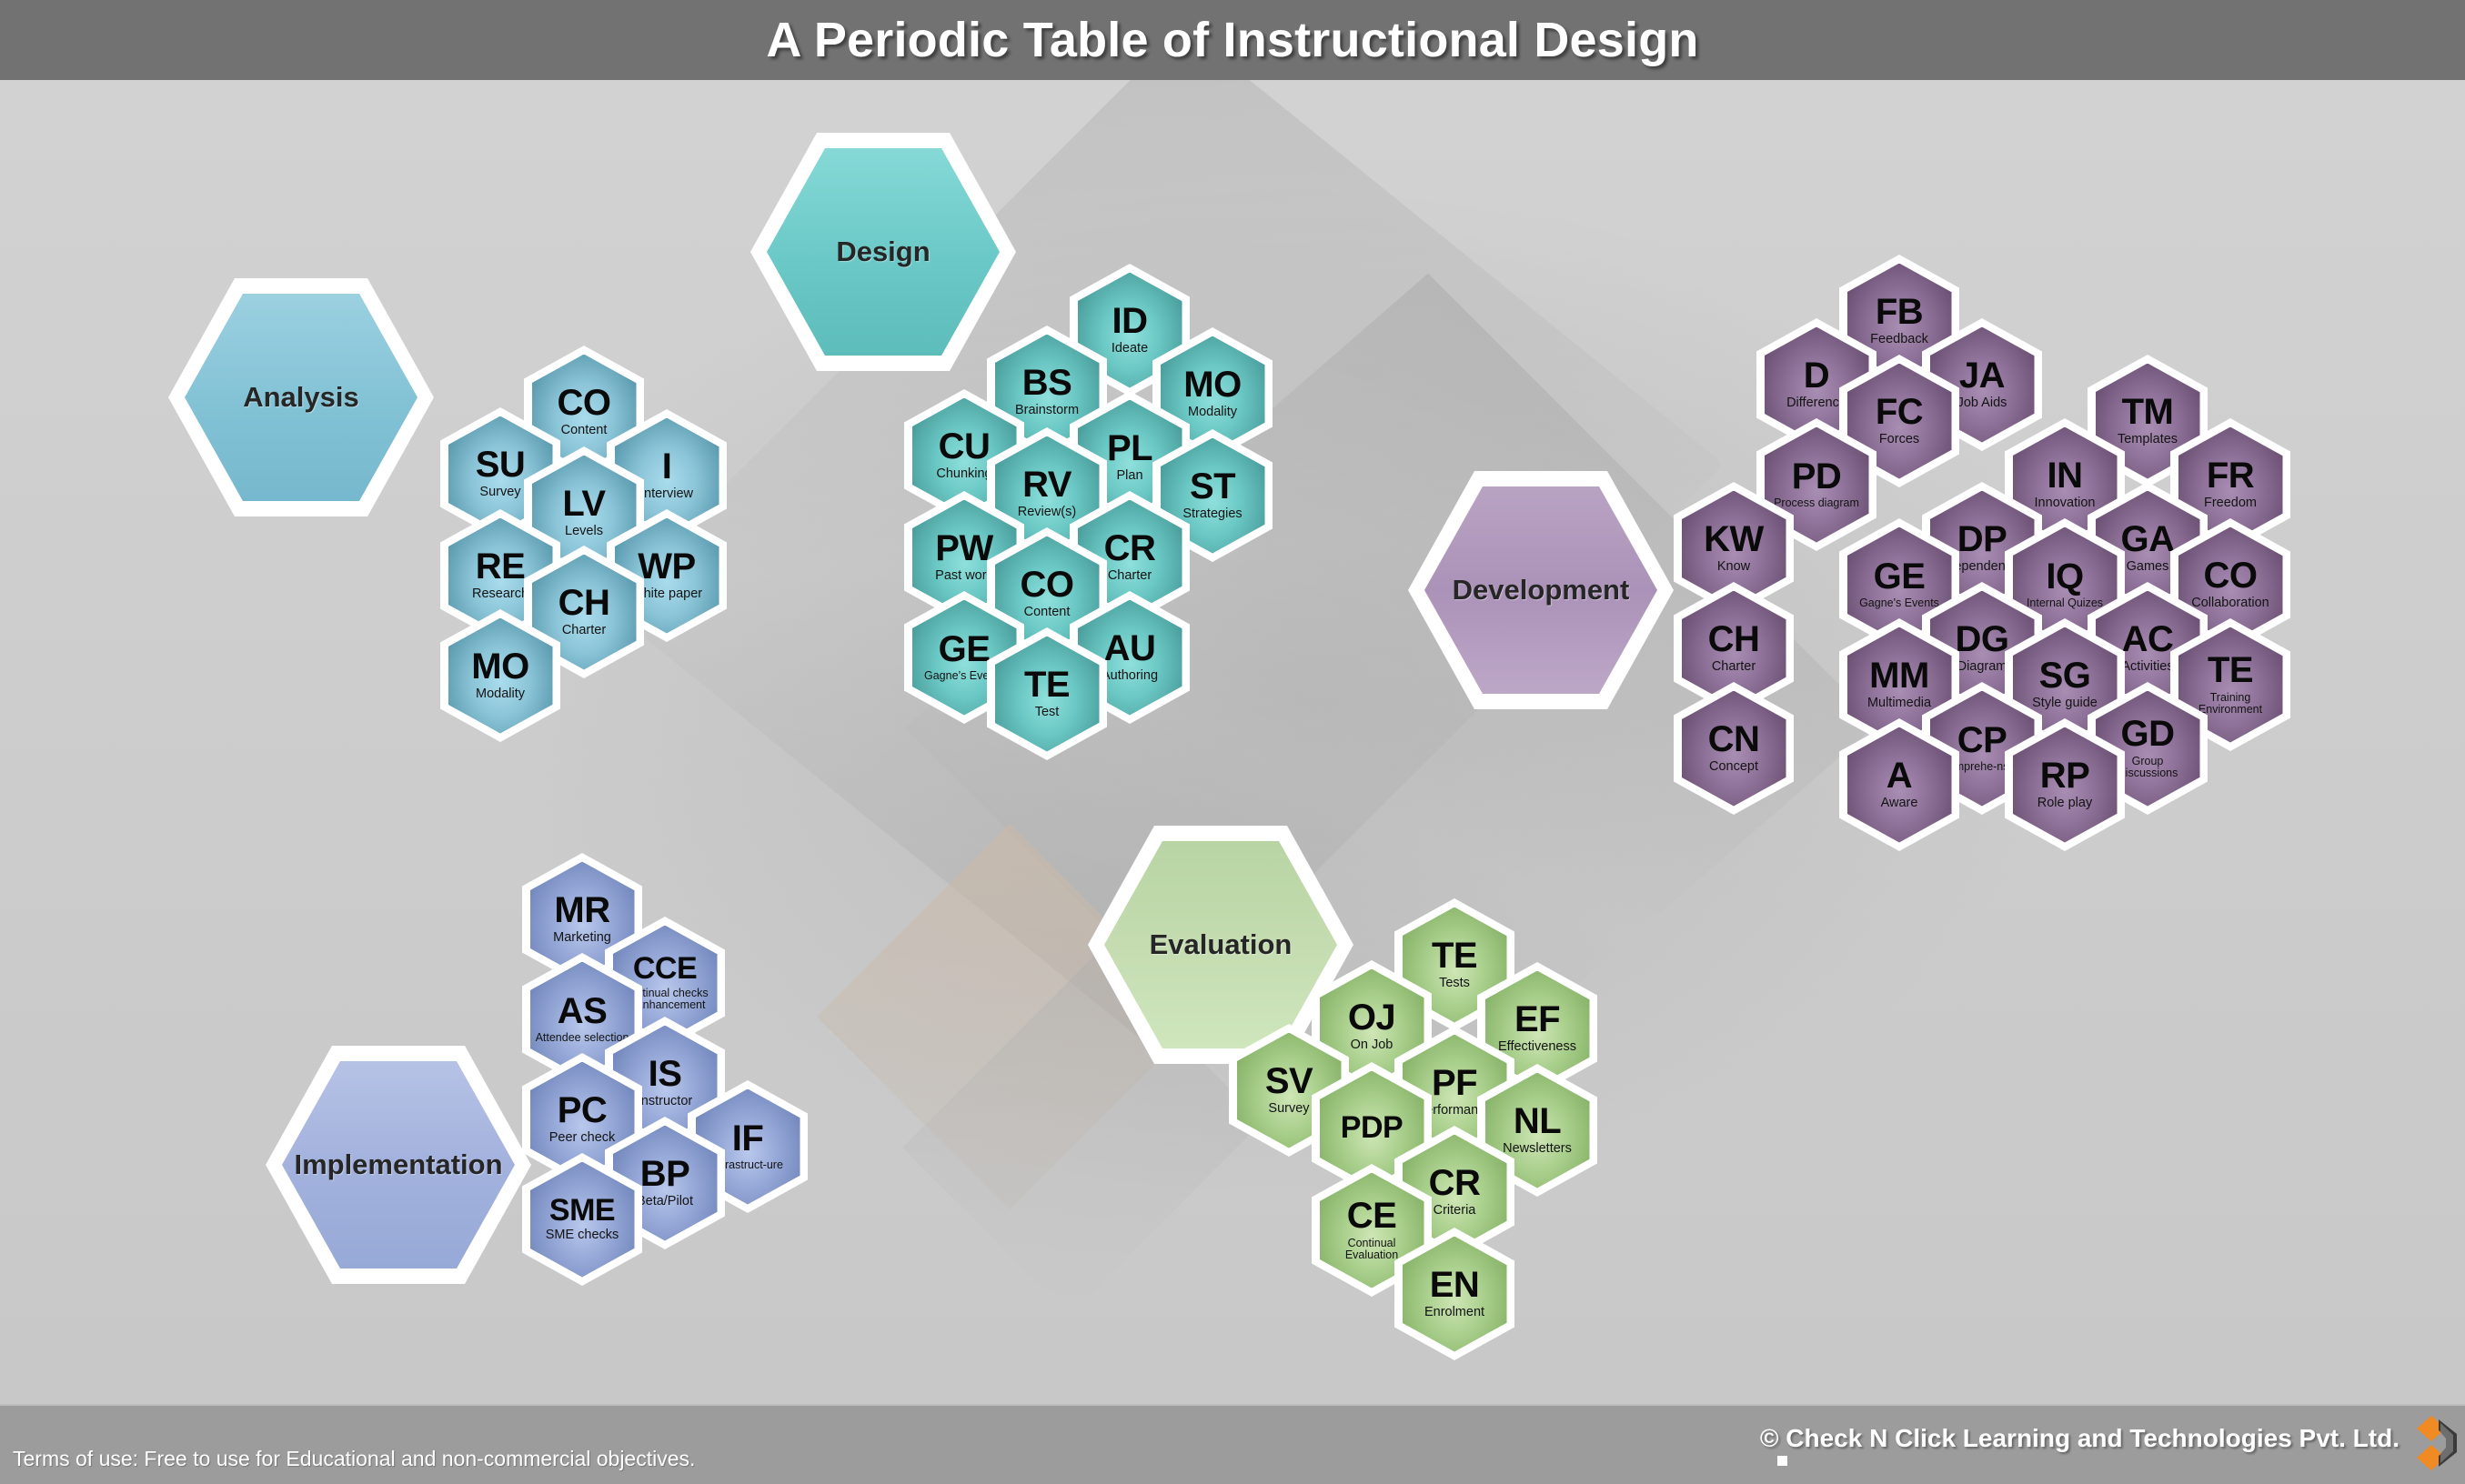 The image size is (2465, 1484). Describe the element at coordinates (1047, 486) in the screenshot. I see `element-symbol: RV` at that location.